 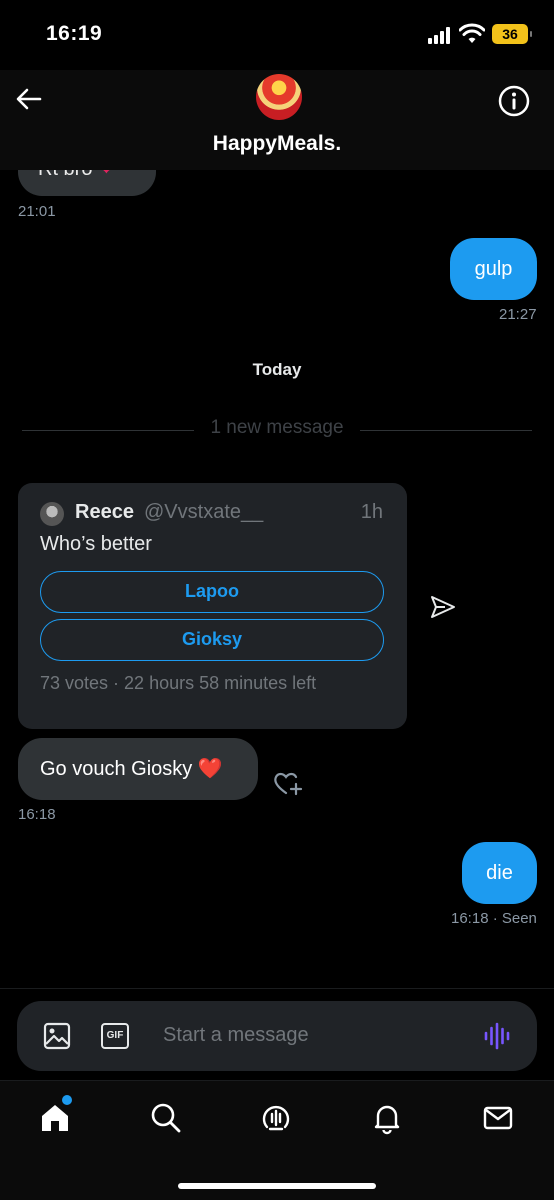 I want to click on search-icon, so click(x=166, y=1118).